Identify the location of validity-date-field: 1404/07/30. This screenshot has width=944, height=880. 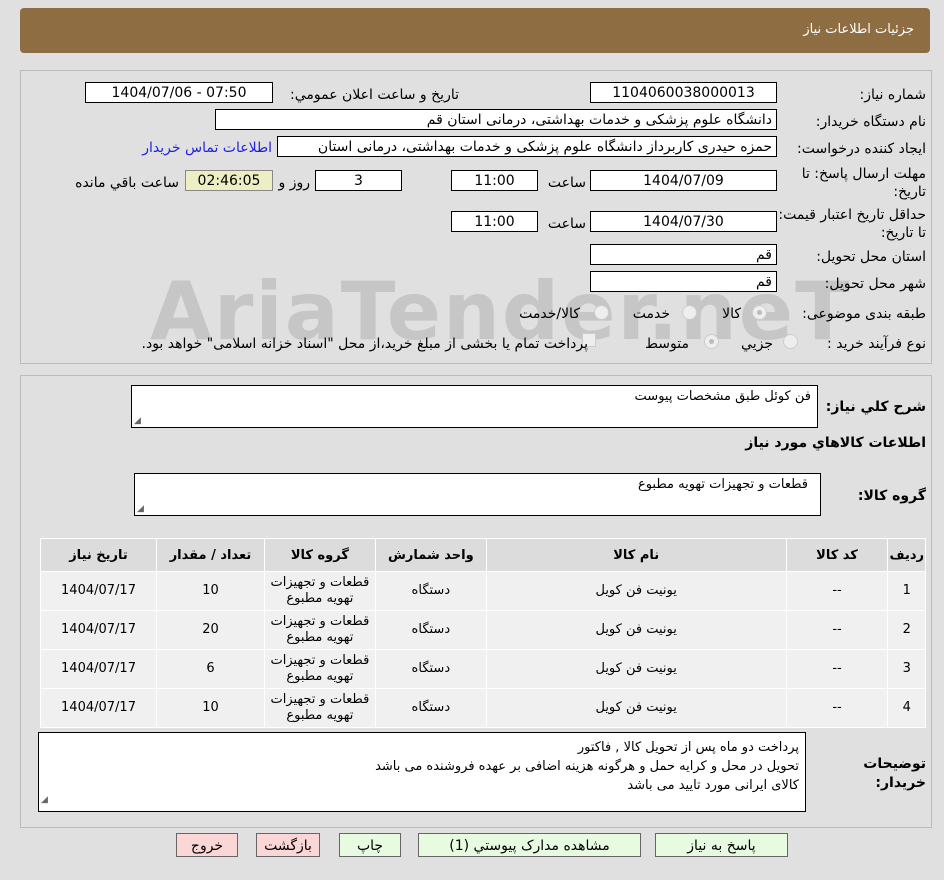
(683, 221).